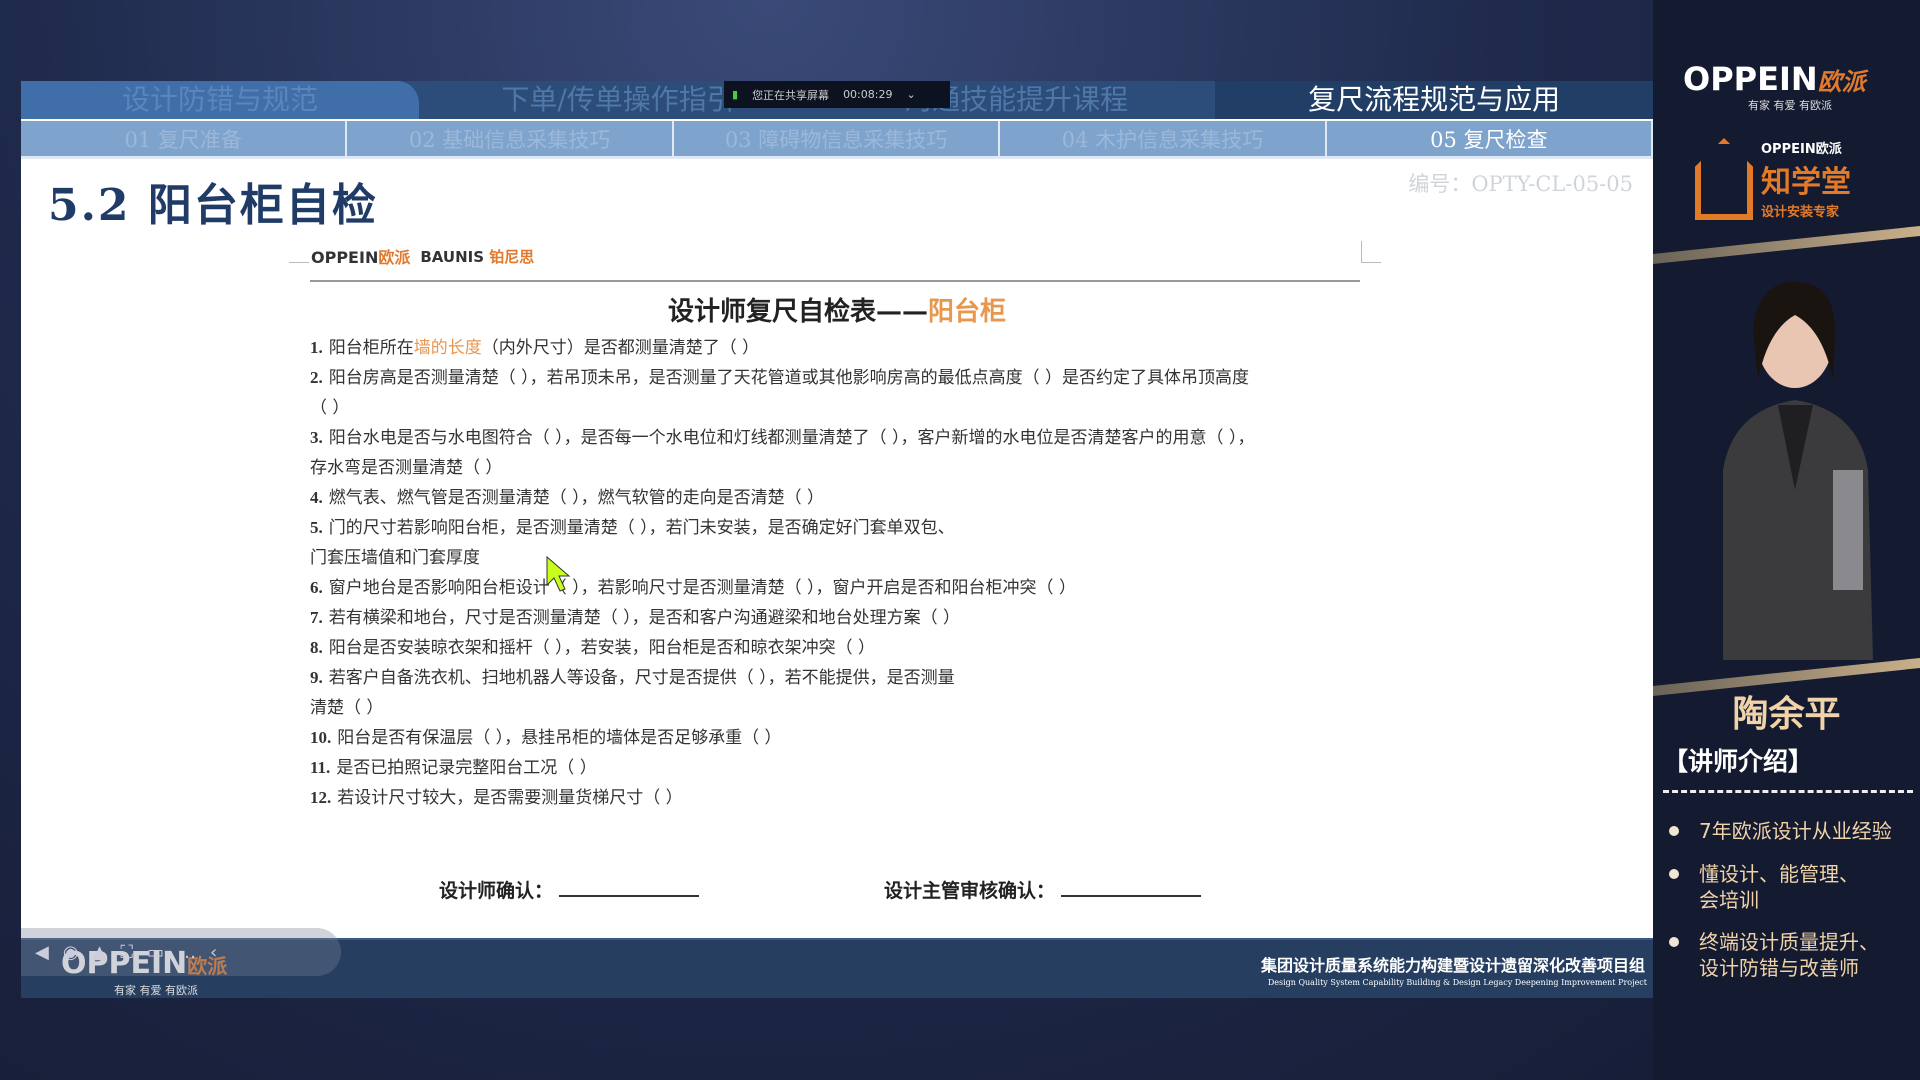 The height and width of the screenshot is (1080, 1920). I want to click on bullet-item: 终端设计质量提升、设计防错与改善师, so click(1776, 955).